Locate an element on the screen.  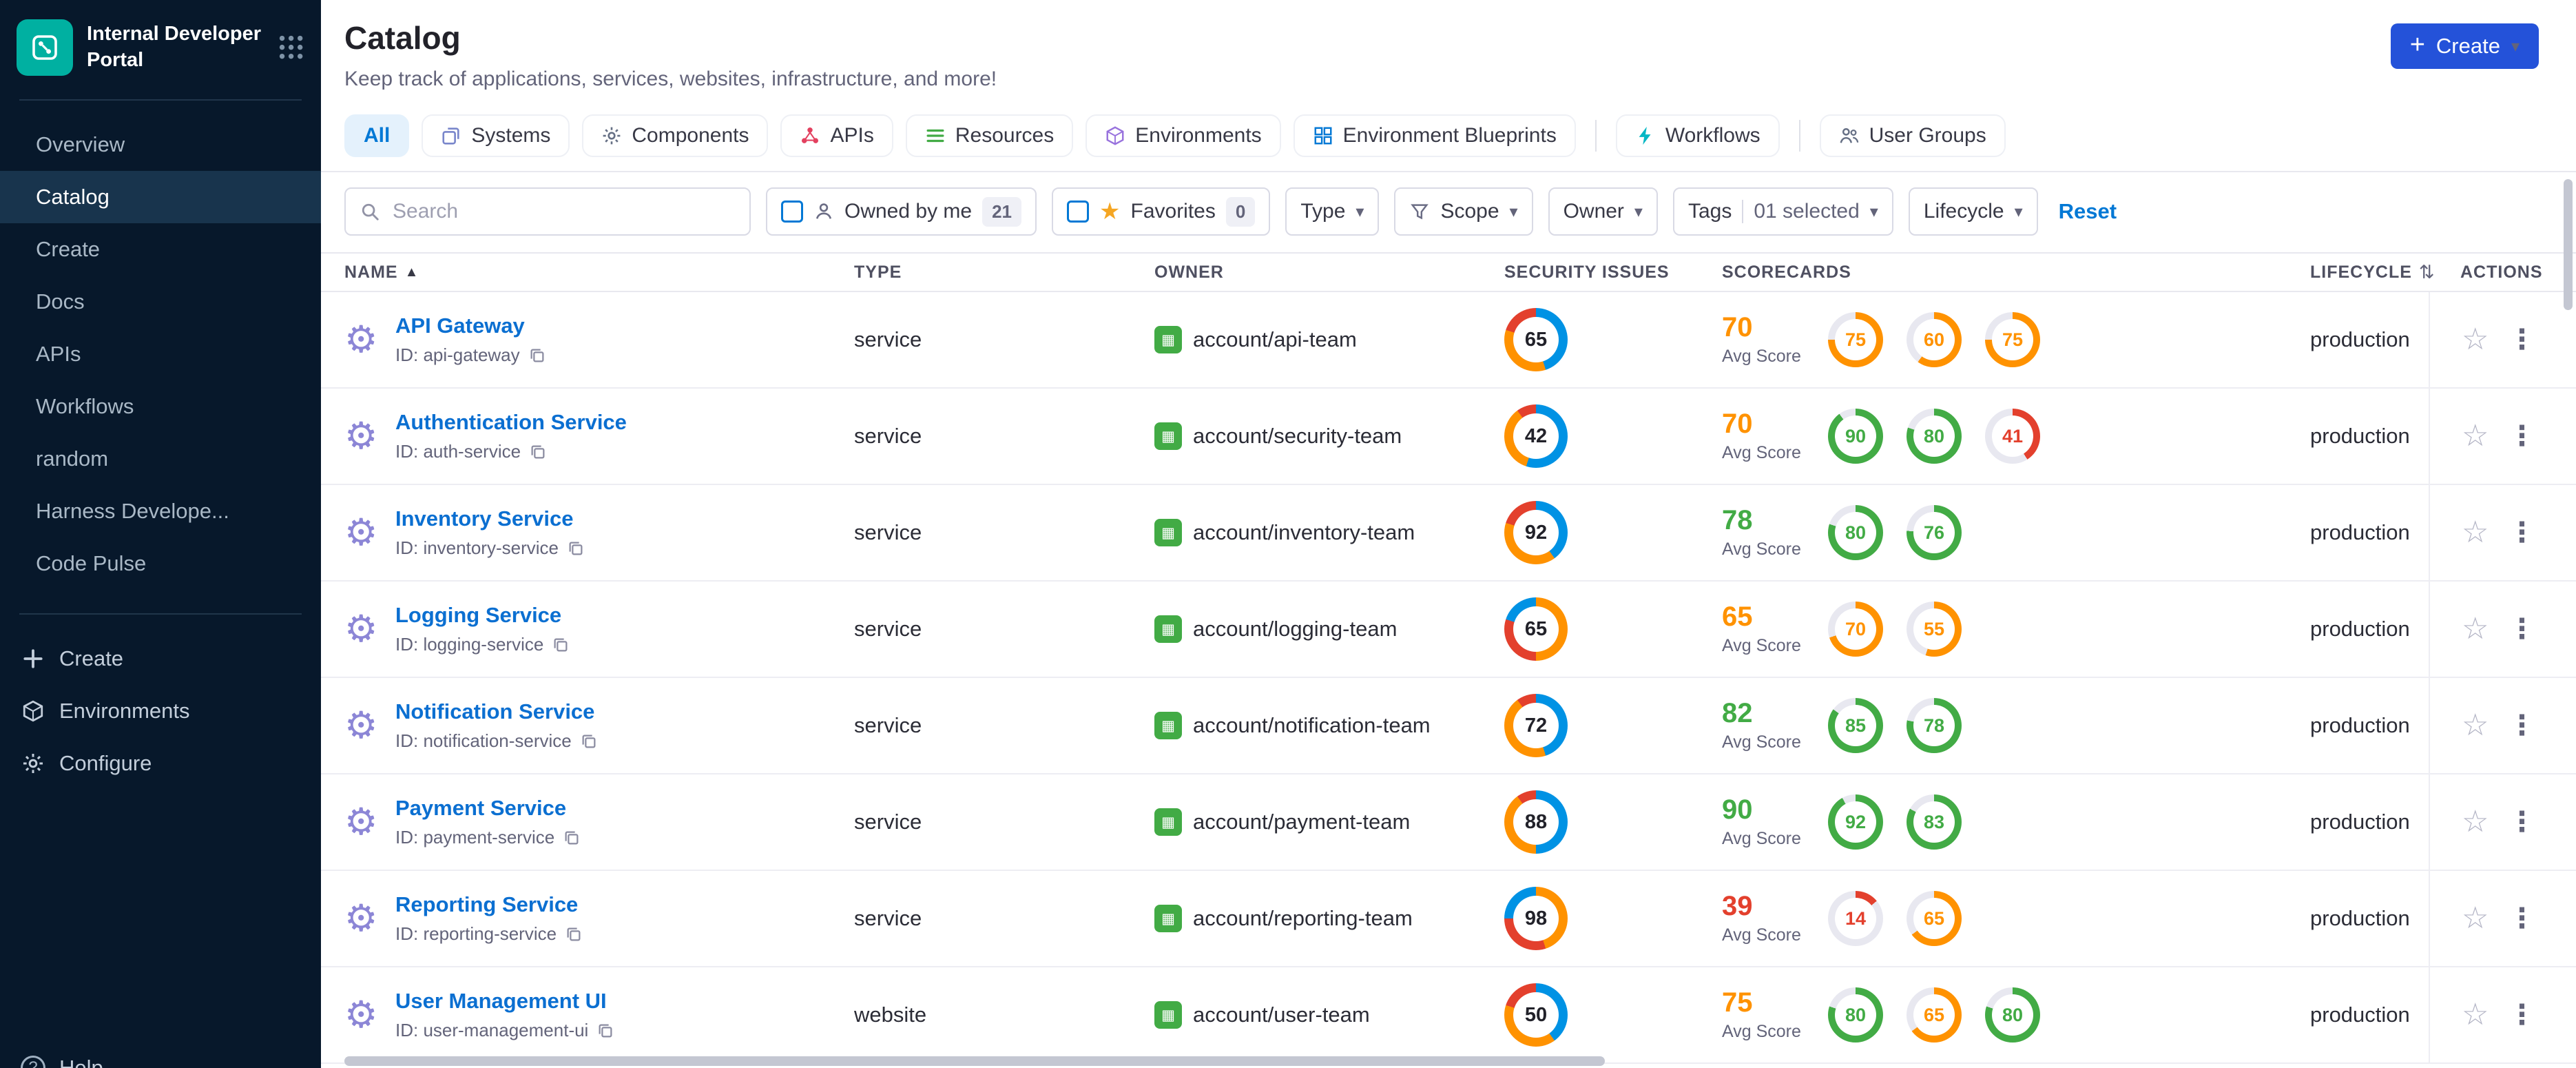
security-issues-donut: 92 is located at coordinates (1536, 532).